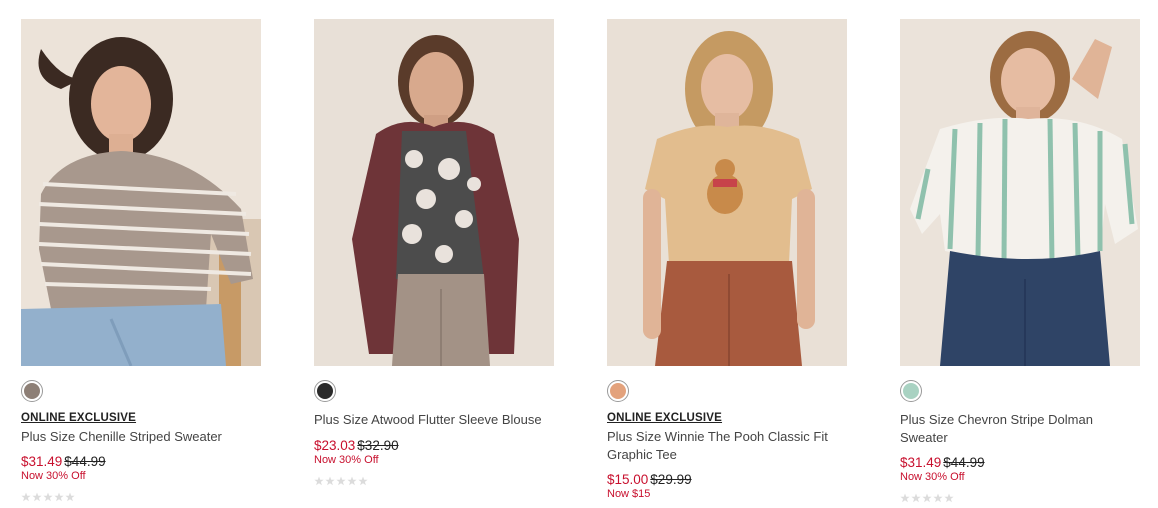  Describe the element at coordinates (138, 437) in the screenshot. I see `product-title: Plus Size Chenille Striped Sweater` at that location.